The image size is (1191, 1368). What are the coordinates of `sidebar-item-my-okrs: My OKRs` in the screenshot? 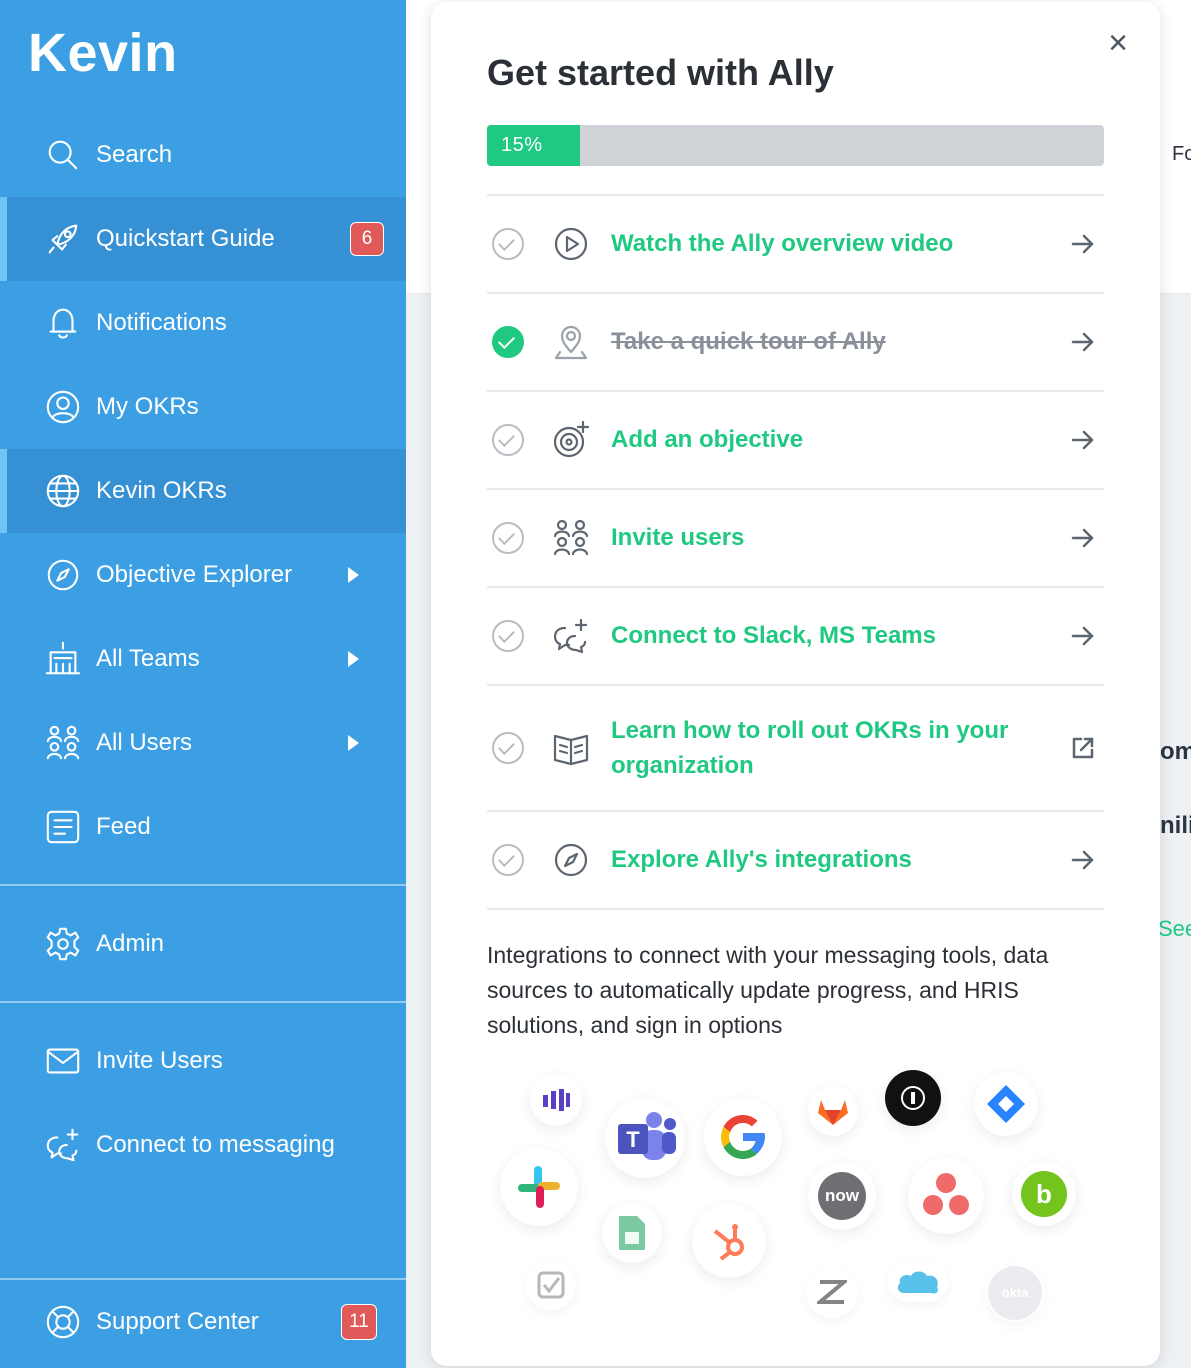 It's located at (203, 407).